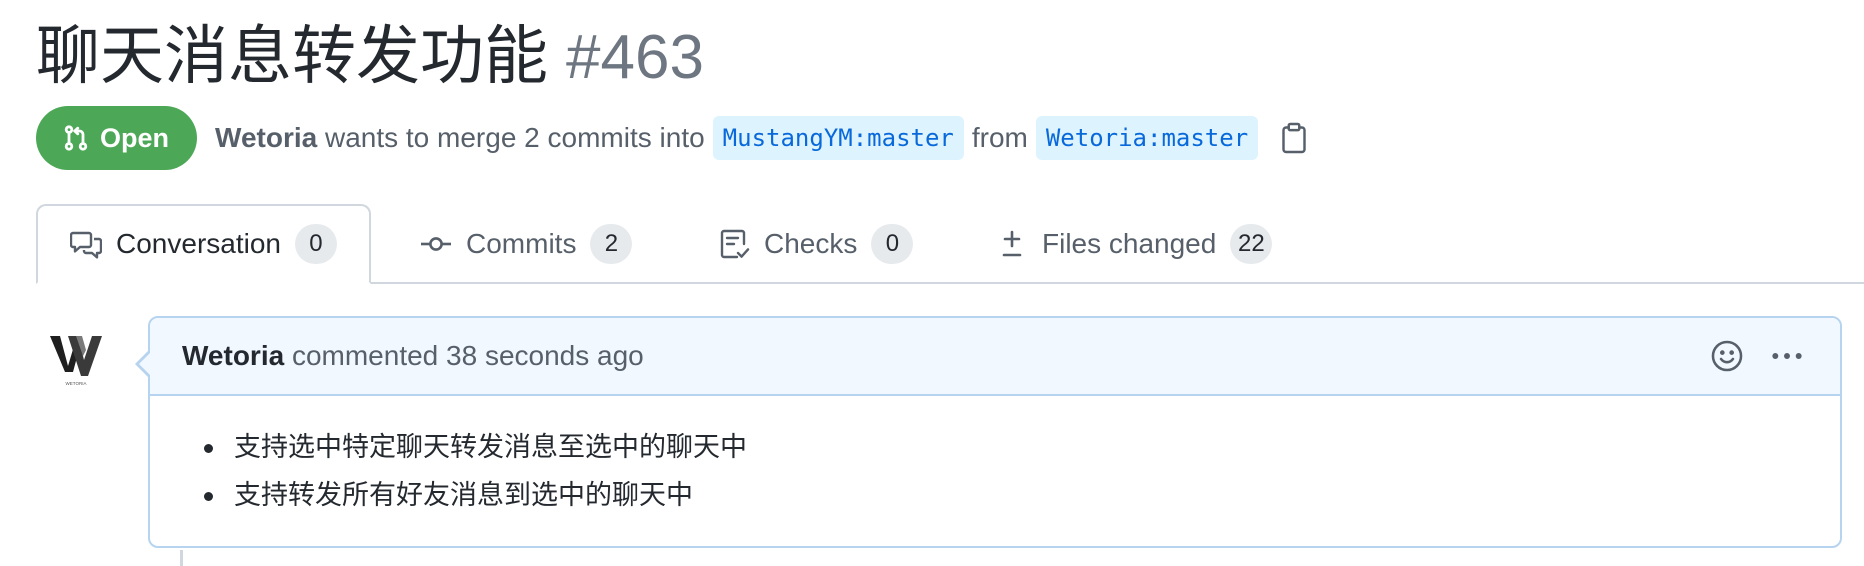  What do you see at coordinates (514, 137) in the screenshot?
I see `merge-description: wants to merge 2 commits into` at bounding box center [514, 137].